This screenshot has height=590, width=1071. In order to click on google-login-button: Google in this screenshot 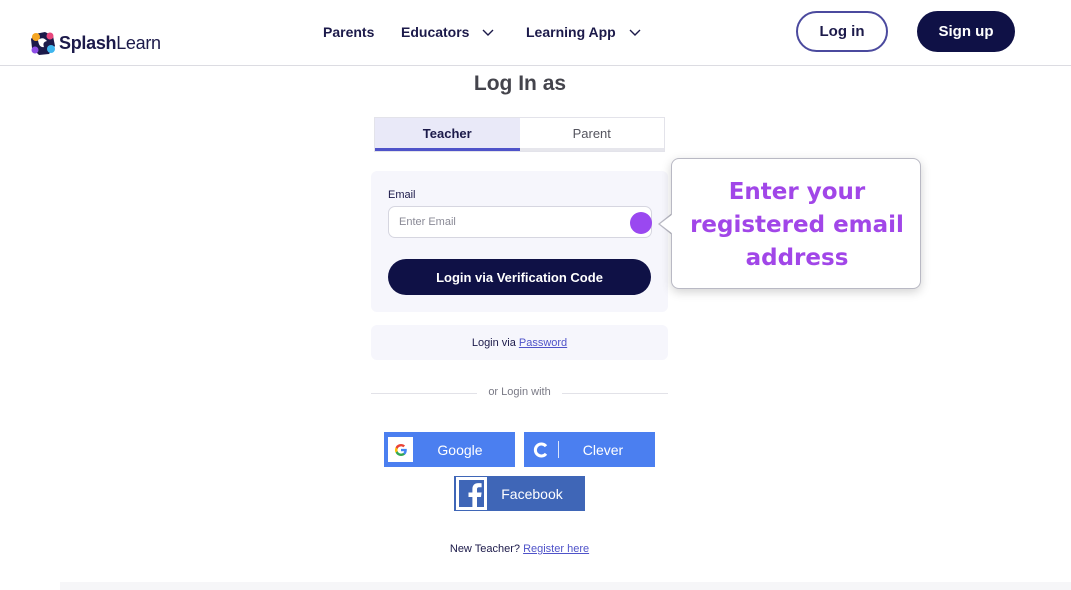, I will do `click(449, 449)`.